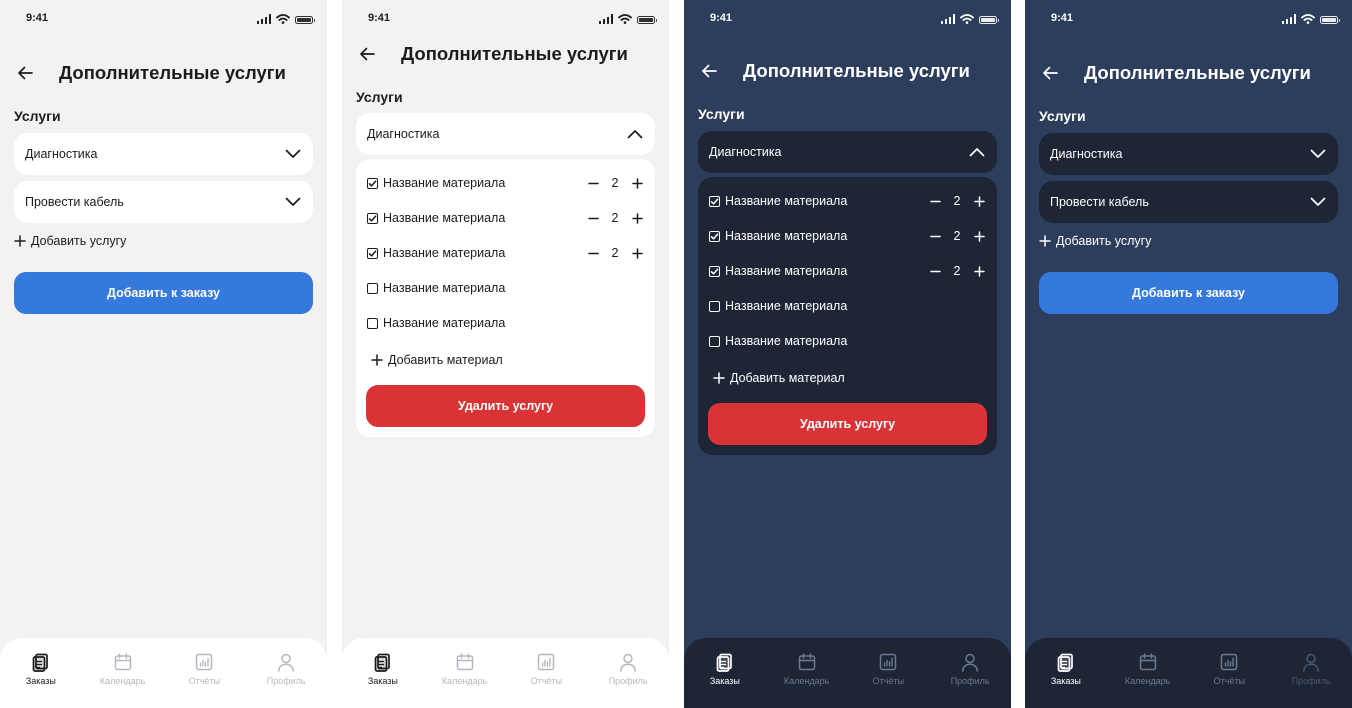 The width and height of the screenshot is (1352, 708). What do you see at coordinates (1099, 202) in the screenshot?
I see `service-name: Провести кабель` at bounding box center [1099, 202].